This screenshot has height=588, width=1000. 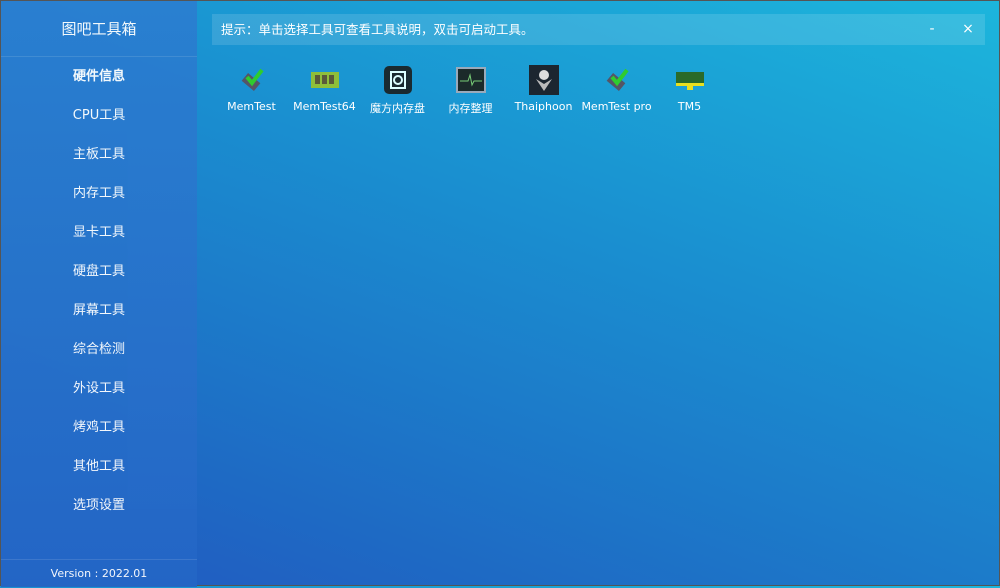 What do you see at coordinates (99, 115) in the screenshot?
I see `sidebar-item-cpu: CPU工具` at bounding box center [99, 115].